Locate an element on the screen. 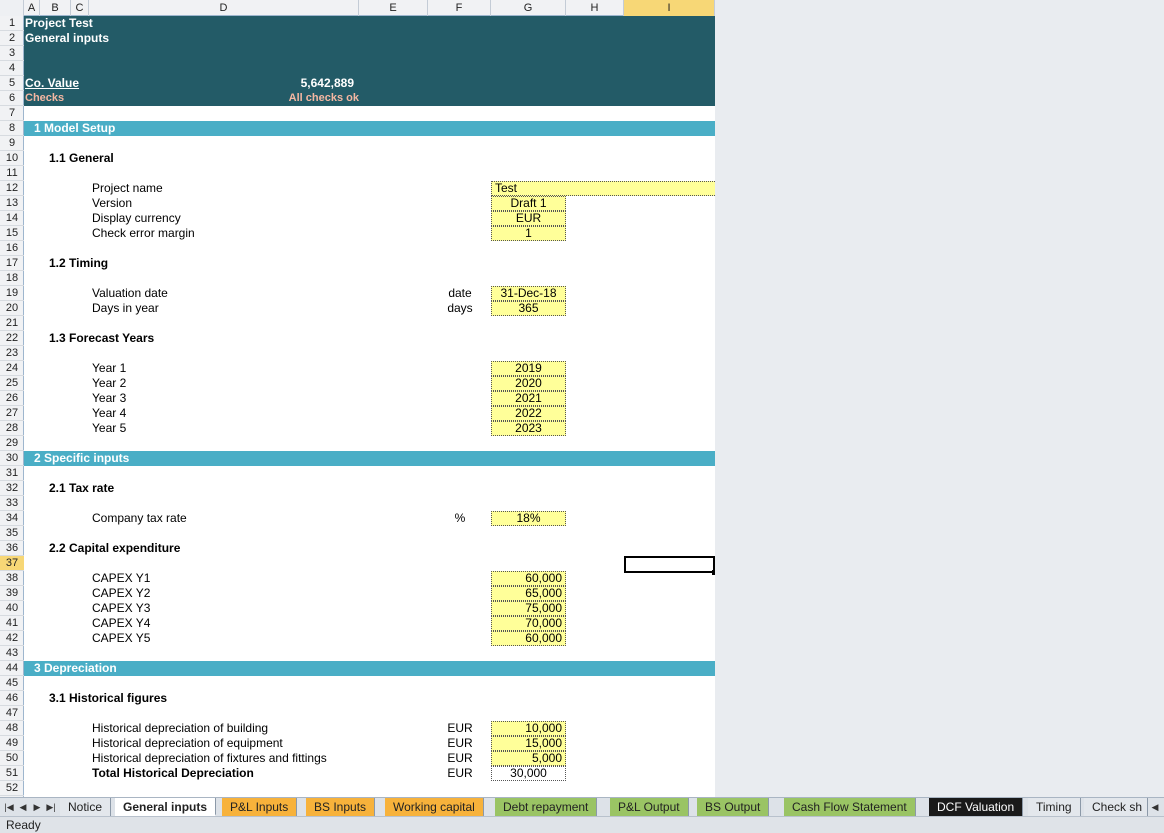 Image resolution: width=1164 pixels, height=833 pixels. row-header: 18 is located at coordinates (12, 278).